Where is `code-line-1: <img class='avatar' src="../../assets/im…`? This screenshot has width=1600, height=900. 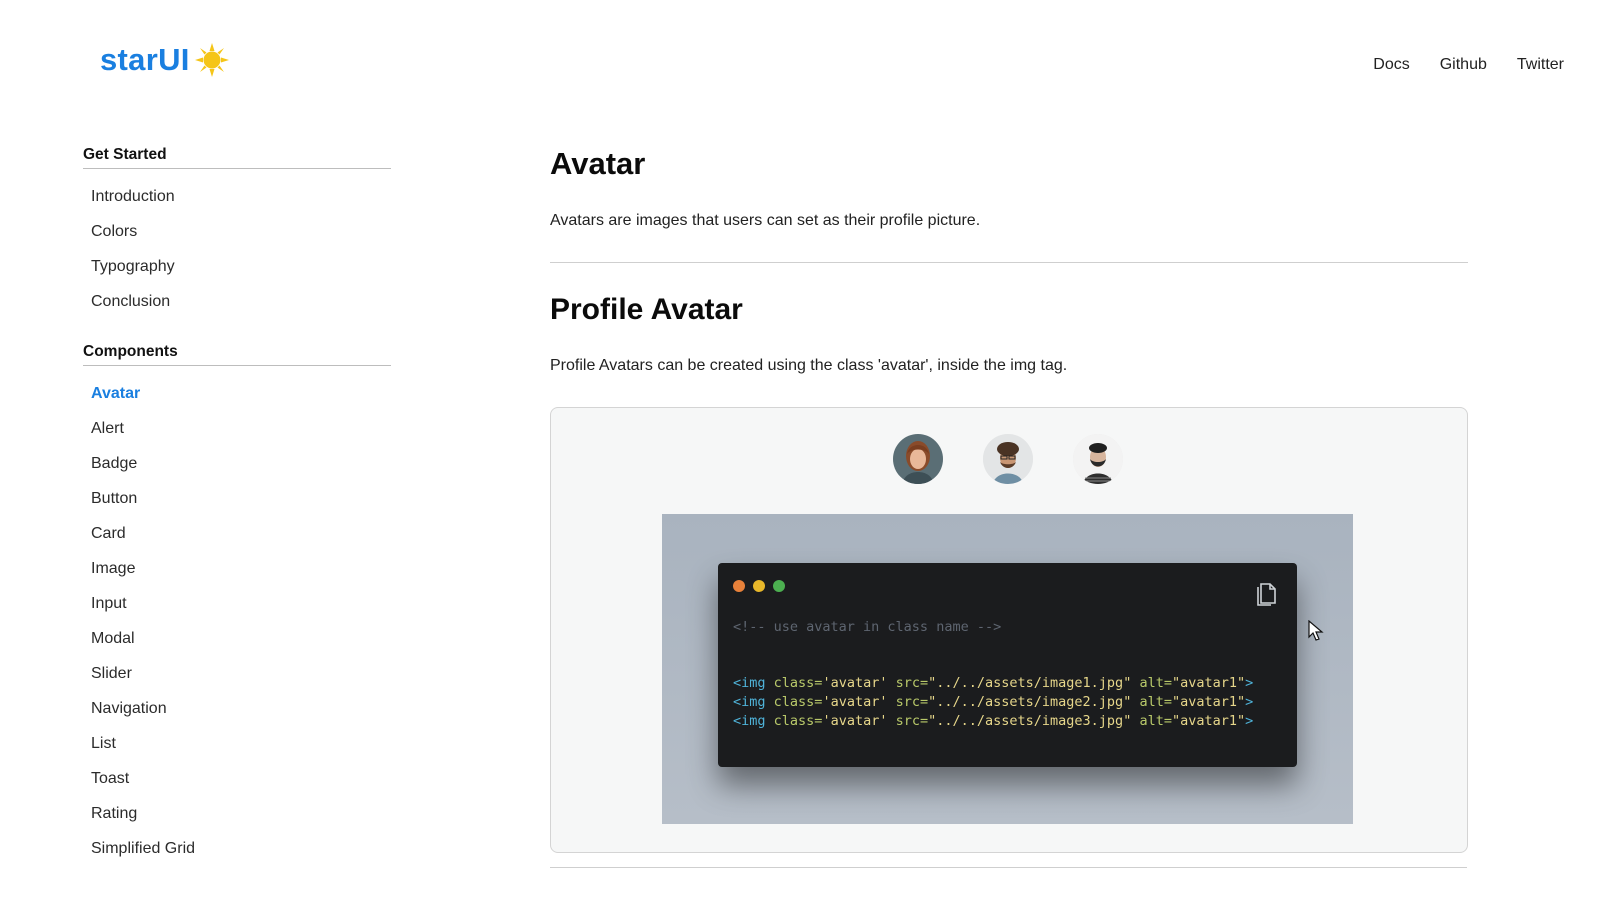 code-line-1: <img class='avatar' src="../../assets/im… is located at coordinates (993, 683).